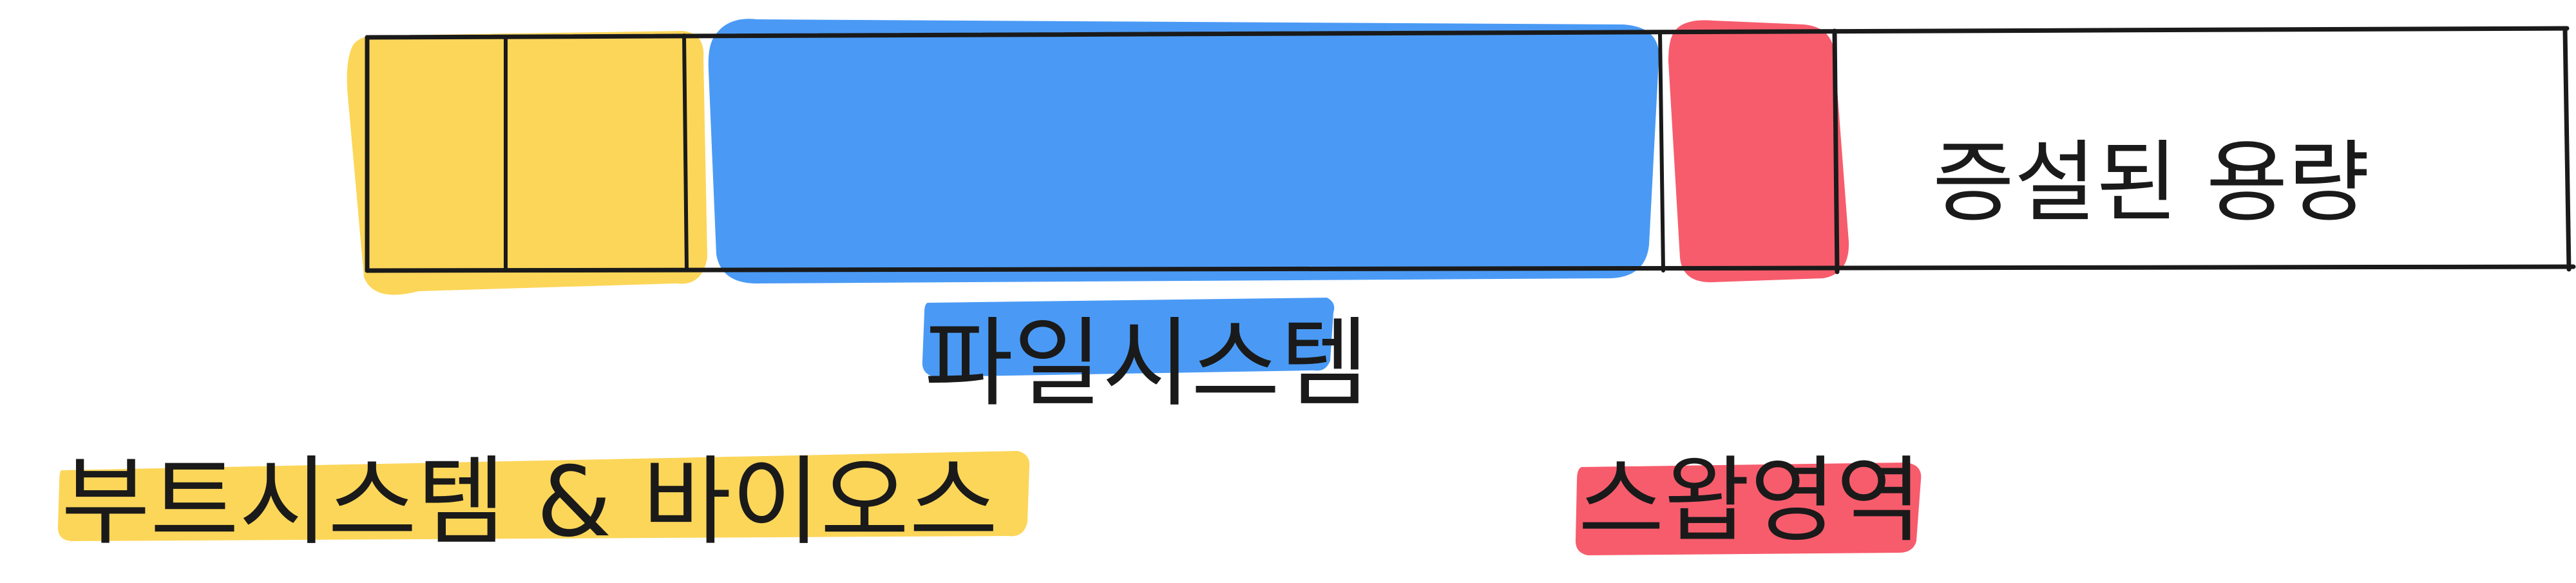 This screenshot has height=583, width=2576. Describe the element at coordinates (2151, 182) in the screenshot. I see `capacity-label: 증설된 용량` at that location.